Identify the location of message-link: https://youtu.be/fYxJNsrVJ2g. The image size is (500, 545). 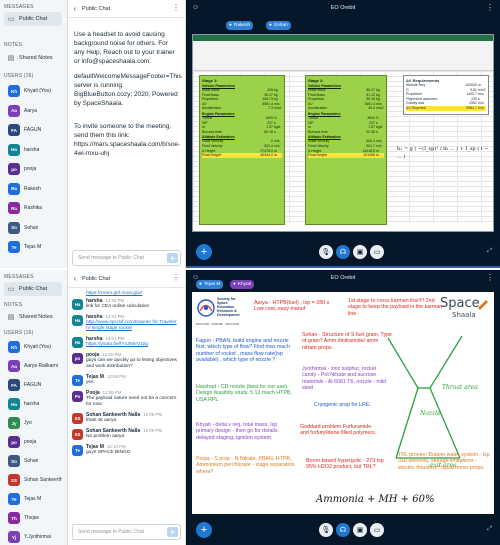
(132, 345).